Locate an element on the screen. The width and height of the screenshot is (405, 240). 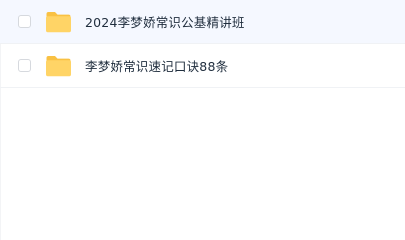
file-name: 李梦娇常识速记口诀88条 is located at coordinates (156, 65).